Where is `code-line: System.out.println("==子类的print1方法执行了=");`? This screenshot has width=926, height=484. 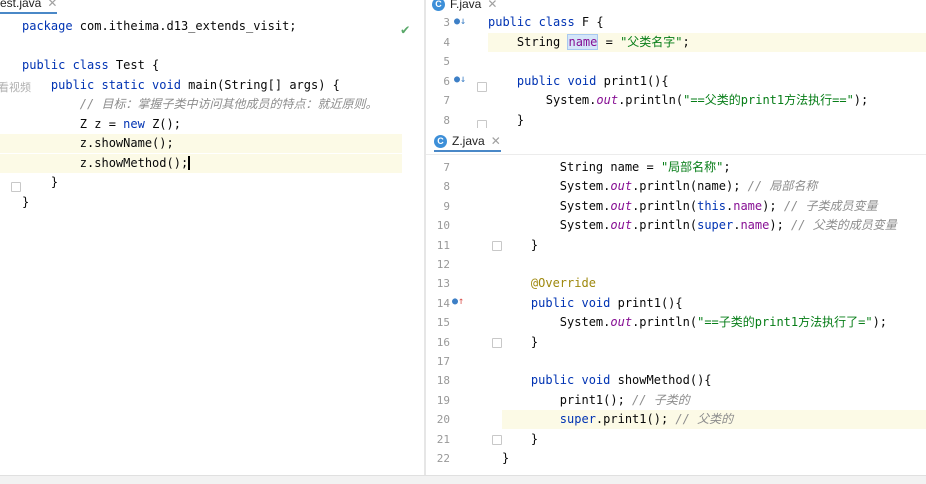 code-line: System.out.println("==子类的print1方法执行了="); is located at coordinates (714, 322).